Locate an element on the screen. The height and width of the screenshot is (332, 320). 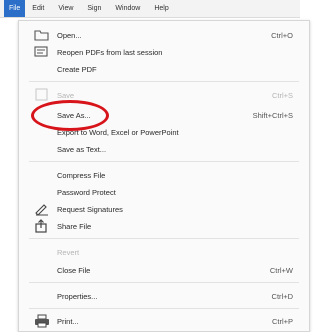
menu-help: Help is located at coordinates (161, 8).